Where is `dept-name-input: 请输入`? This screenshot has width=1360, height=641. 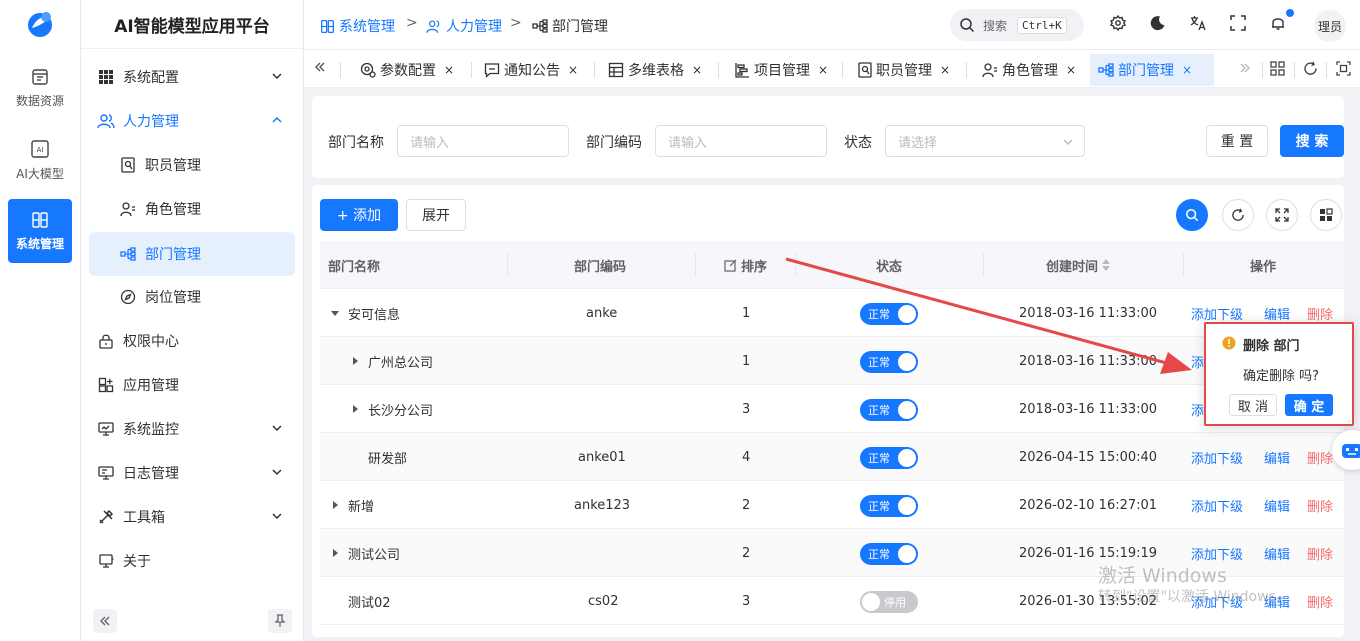
dept-name-input: 请输入 is located at coordinates (483, 141).